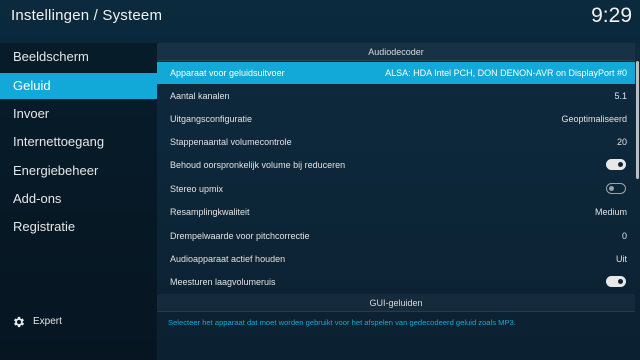 This screenshot has height=360, width=640. Describe the element at coordinates (87, 15) in the screenshot. I see `page-title: Instellingen / Systeem` at that location.